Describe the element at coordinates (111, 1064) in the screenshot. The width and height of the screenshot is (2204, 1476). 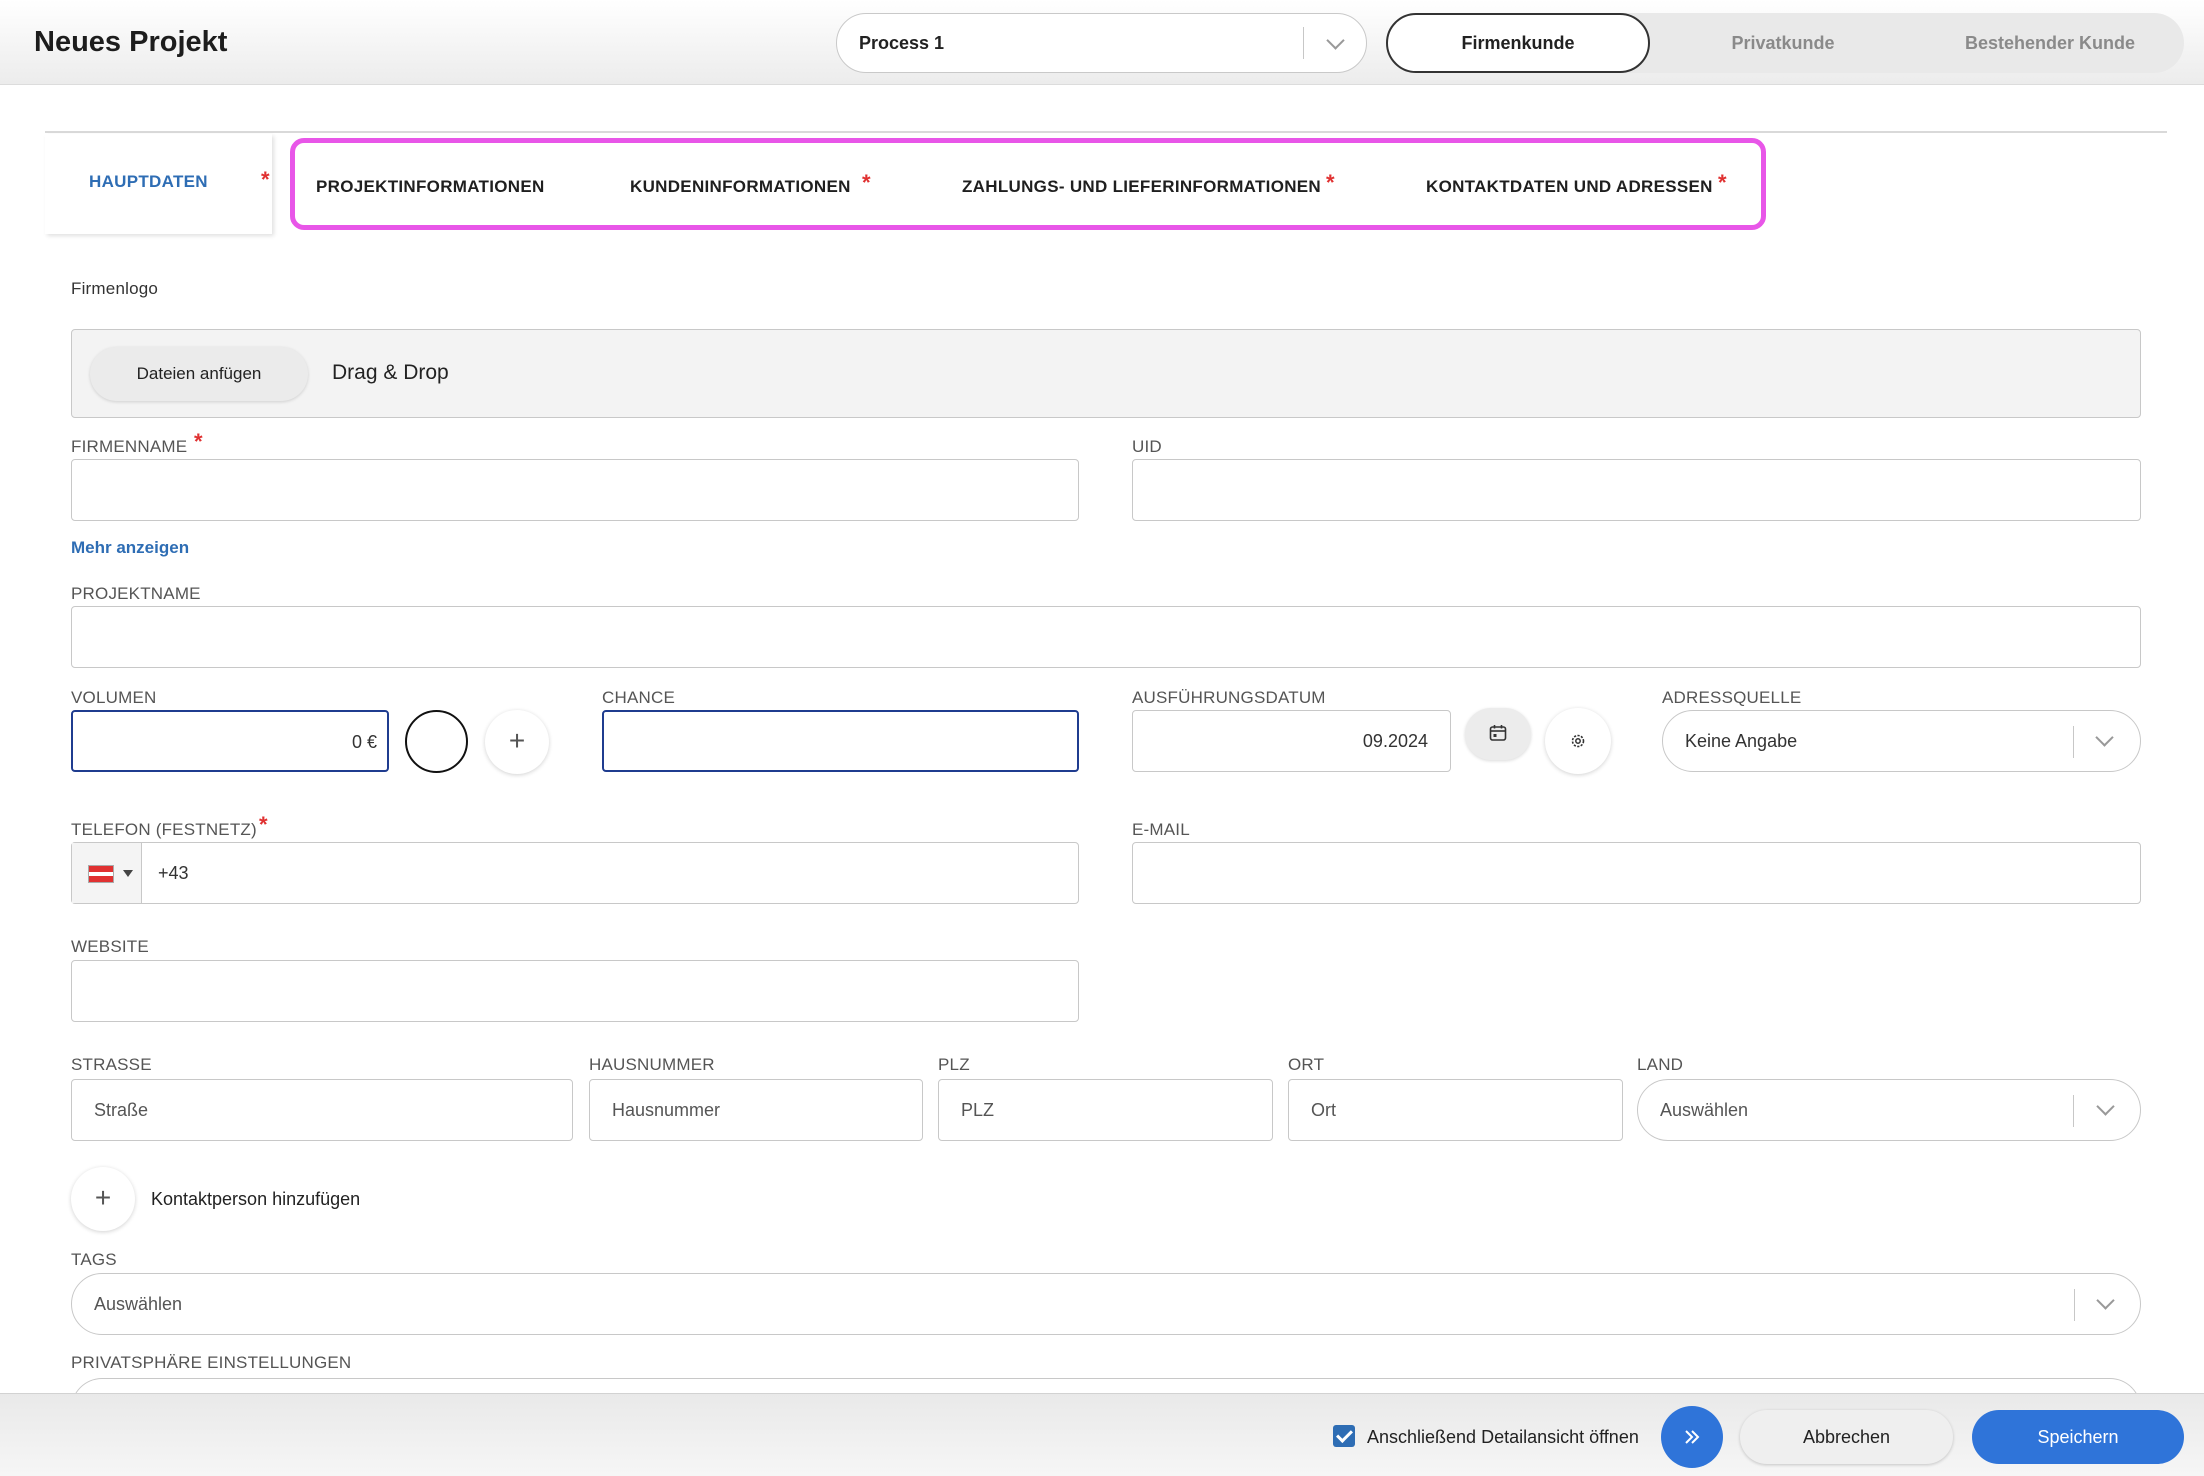
I see `strasse-label: STRASSE` at that location.